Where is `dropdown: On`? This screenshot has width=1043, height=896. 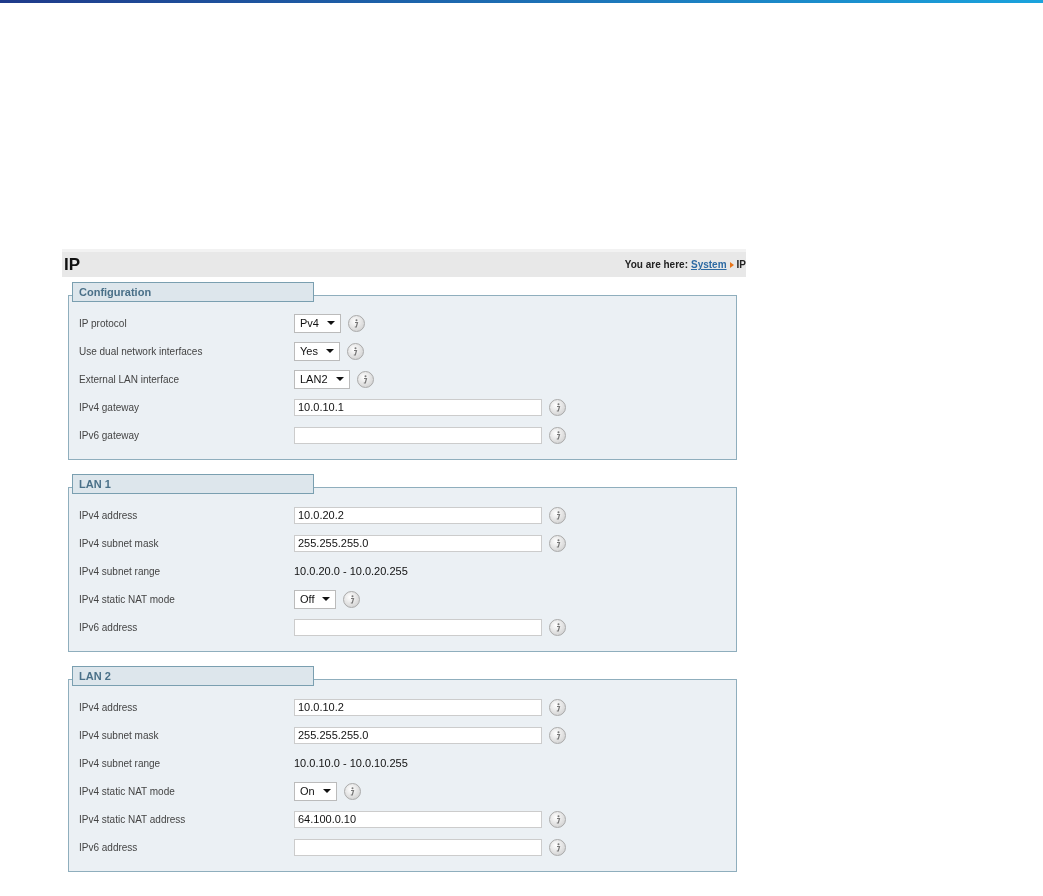 dropdown: On is located at coordinates (315, 791).